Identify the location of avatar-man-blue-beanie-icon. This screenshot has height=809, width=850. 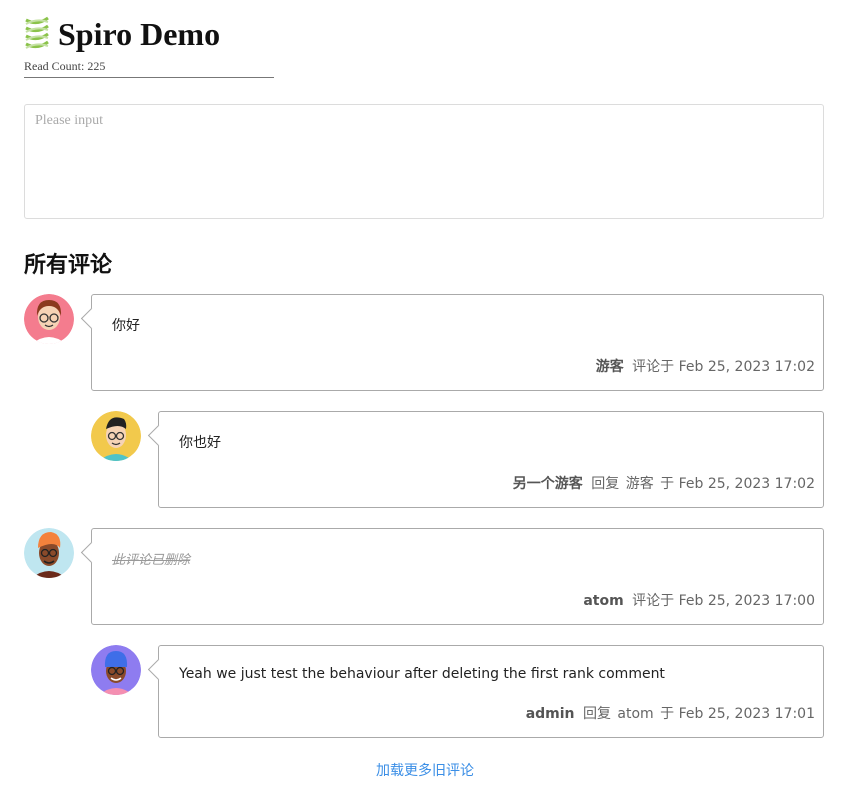
(116, 670).